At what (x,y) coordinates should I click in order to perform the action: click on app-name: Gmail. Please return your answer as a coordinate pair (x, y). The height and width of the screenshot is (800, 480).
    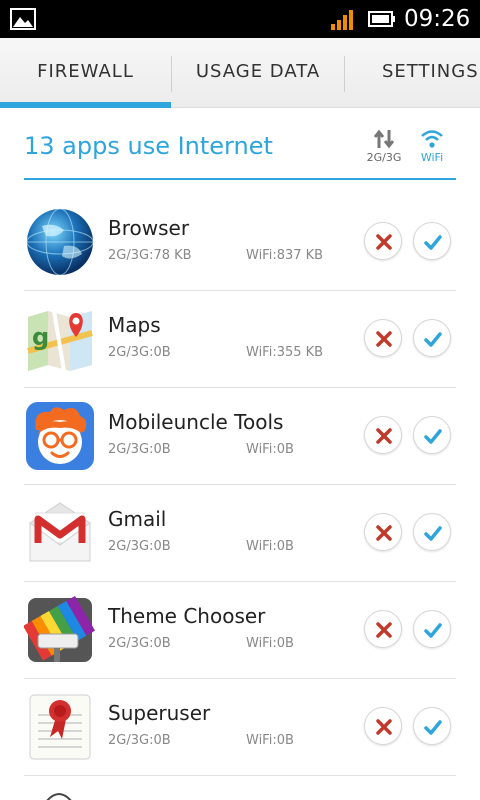
    Looking at the image, I should click on (137, 519).